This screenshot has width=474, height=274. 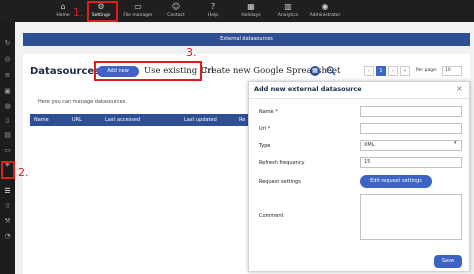 What do you see at coordinates (200, 120) in the screenshot?
I see `column-header-last-updated: Last updated` at bounding box center [200, 120].